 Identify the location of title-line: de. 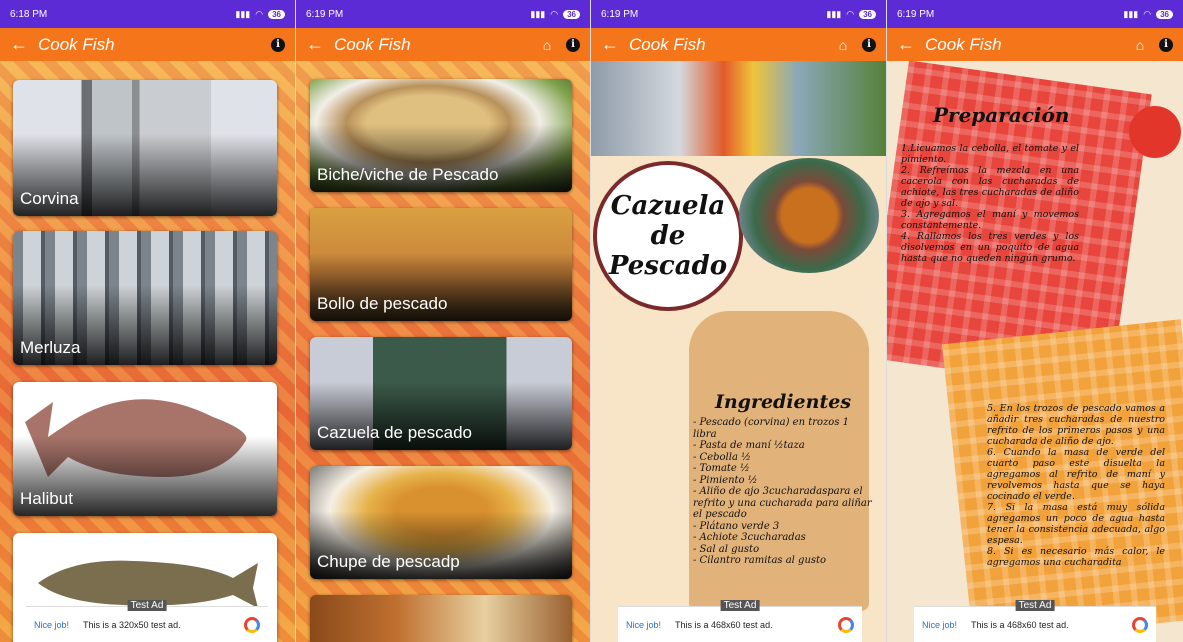
(668, 236).